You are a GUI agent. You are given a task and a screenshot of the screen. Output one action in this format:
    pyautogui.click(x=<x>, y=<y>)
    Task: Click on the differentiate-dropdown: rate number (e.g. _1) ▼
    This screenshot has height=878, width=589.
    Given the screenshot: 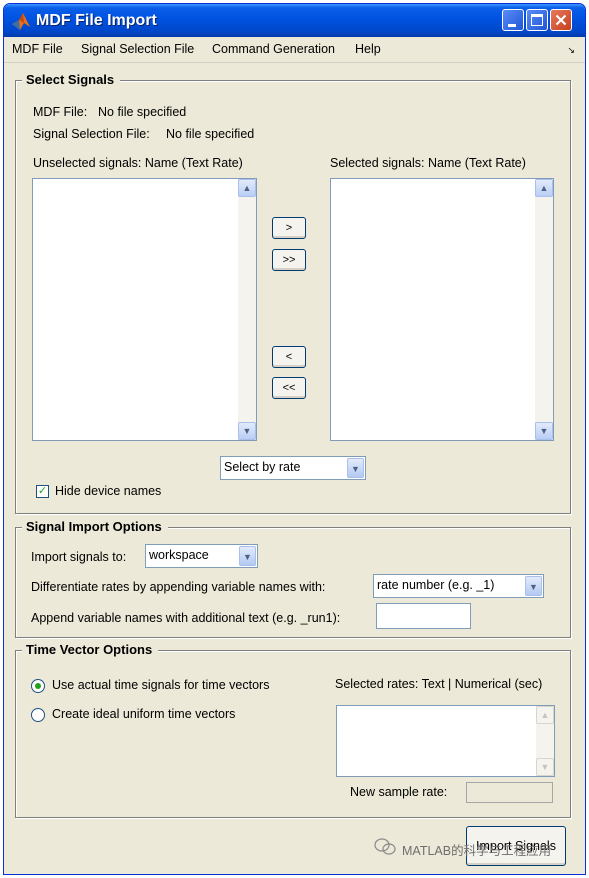 What is the action you would take?
    pyautogui.click(x=458, y=586)
    